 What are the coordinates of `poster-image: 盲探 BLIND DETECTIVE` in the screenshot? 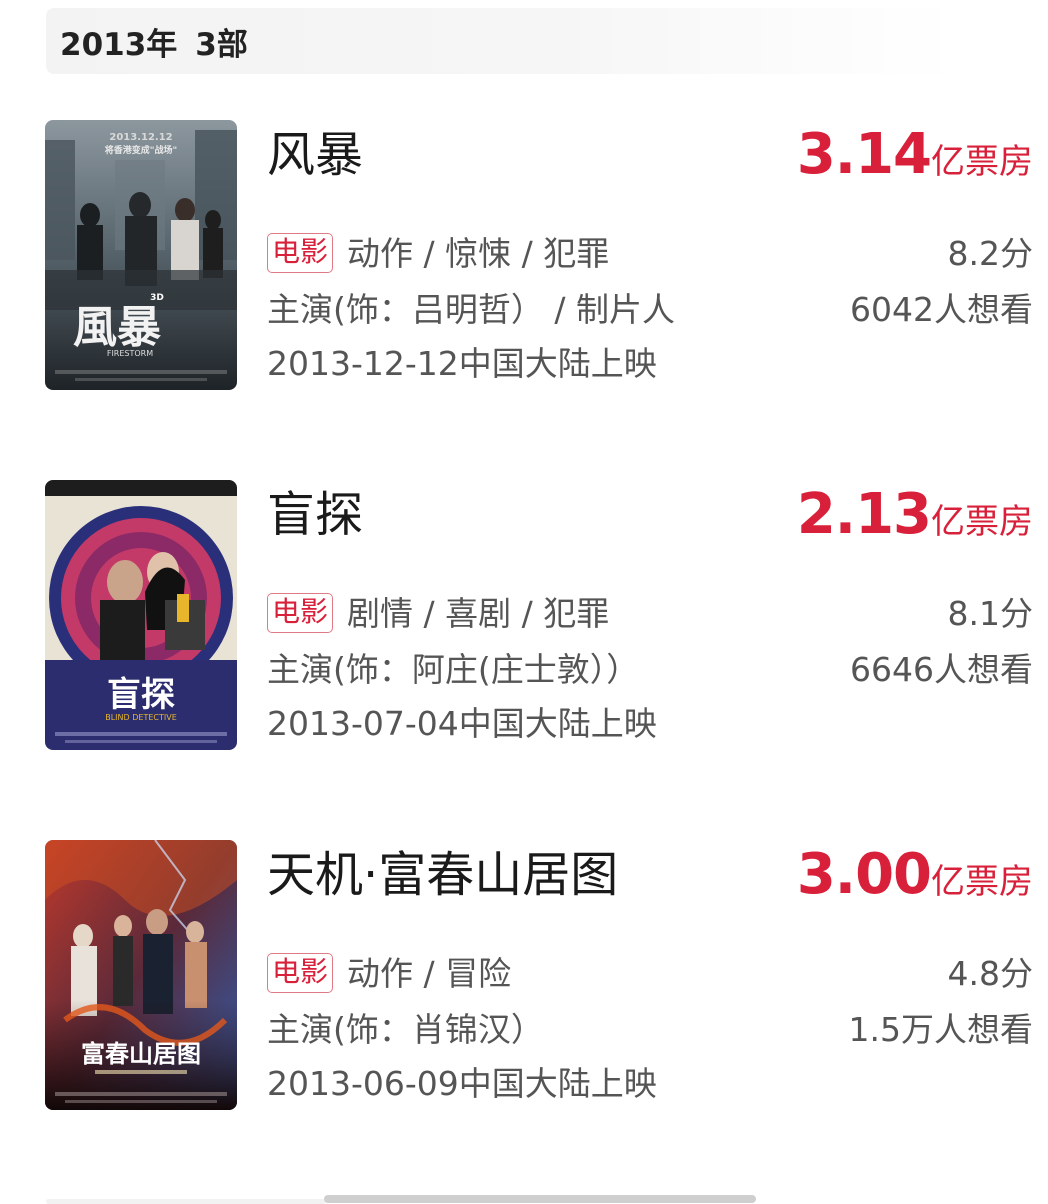 It's located at (141, 615).